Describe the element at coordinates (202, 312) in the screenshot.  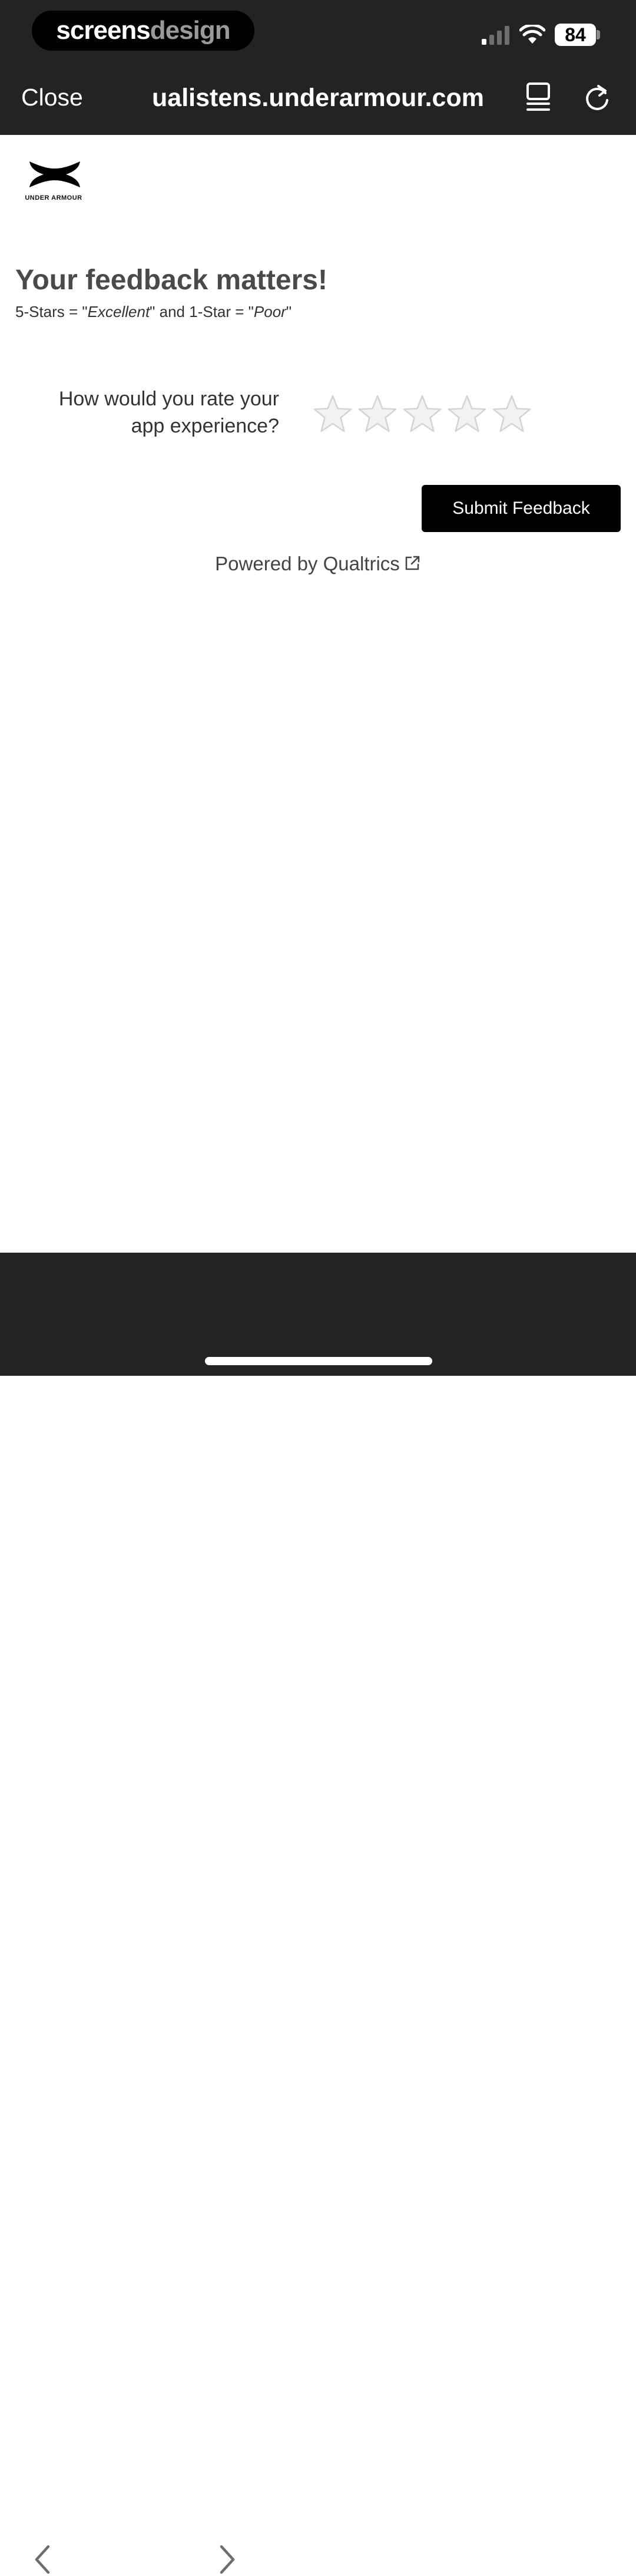
I see `scale-middle: " and 1-Star = "` at that location.